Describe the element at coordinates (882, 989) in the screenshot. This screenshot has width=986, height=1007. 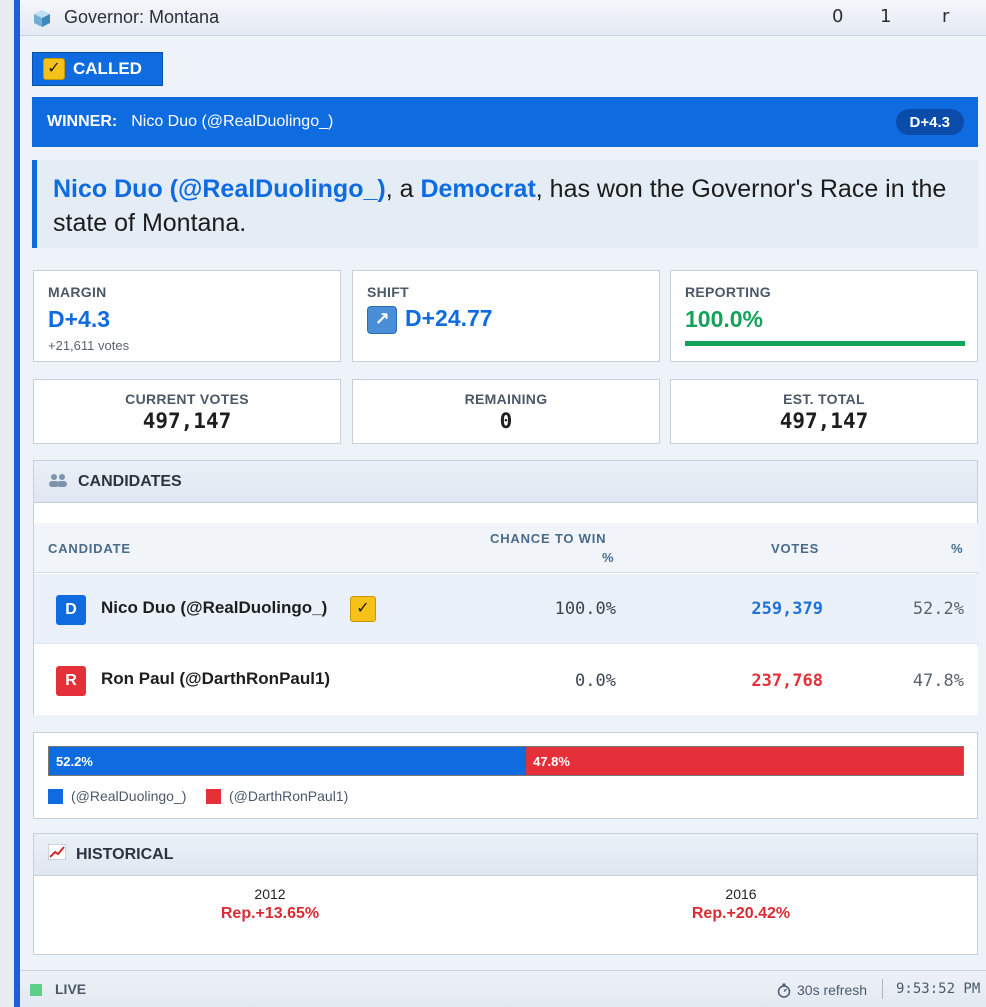
I see `status-divider` at that location.